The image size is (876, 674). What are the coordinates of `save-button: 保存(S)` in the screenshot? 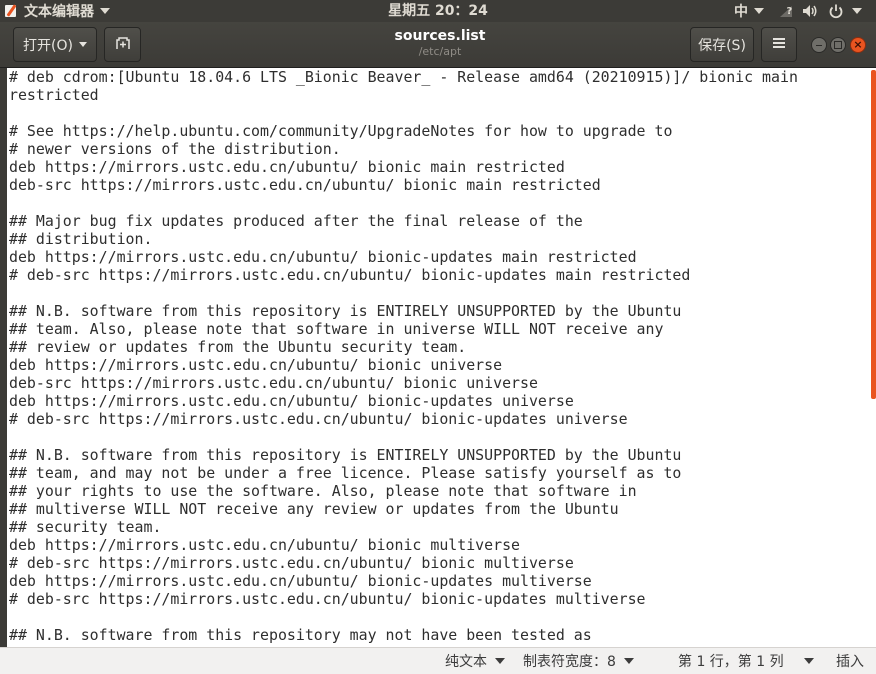 It's located at (722, 44).